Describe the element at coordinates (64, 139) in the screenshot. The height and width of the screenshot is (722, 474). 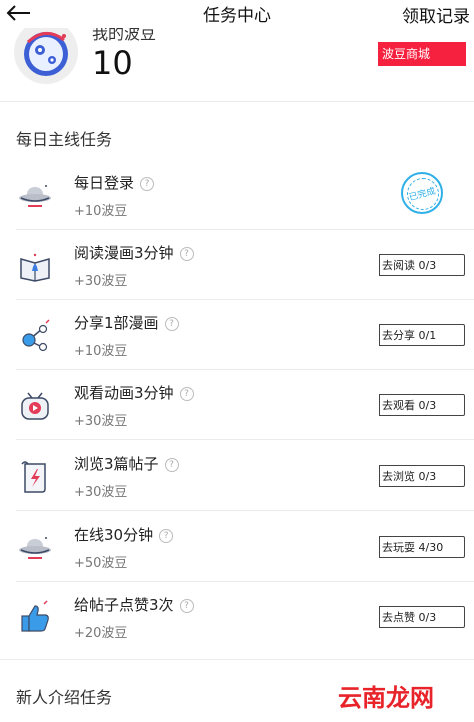
I see `daily-section-title: 每日主线任务` at that location.